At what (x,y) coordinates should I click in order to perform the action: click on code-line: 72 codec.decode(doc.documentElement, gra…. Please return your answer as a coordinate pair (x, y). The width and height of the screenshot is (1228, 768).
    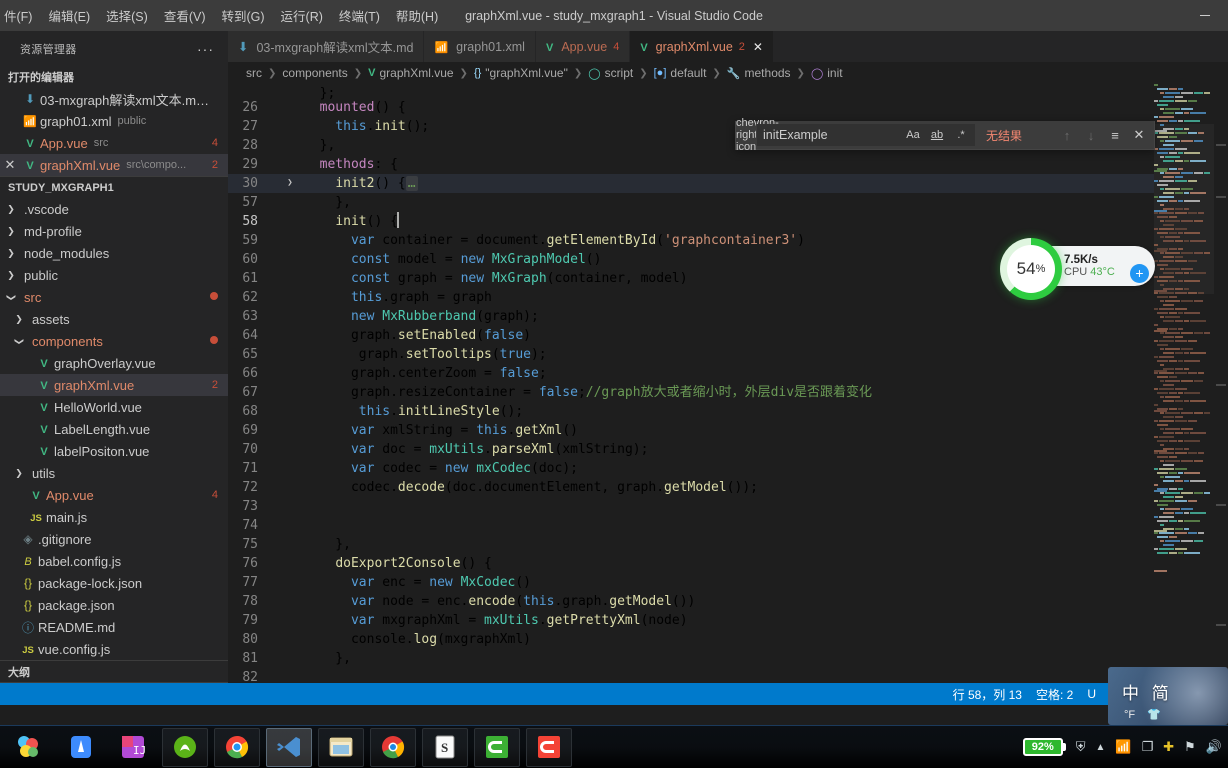
    Looking at the image, I should click on (728, 487).